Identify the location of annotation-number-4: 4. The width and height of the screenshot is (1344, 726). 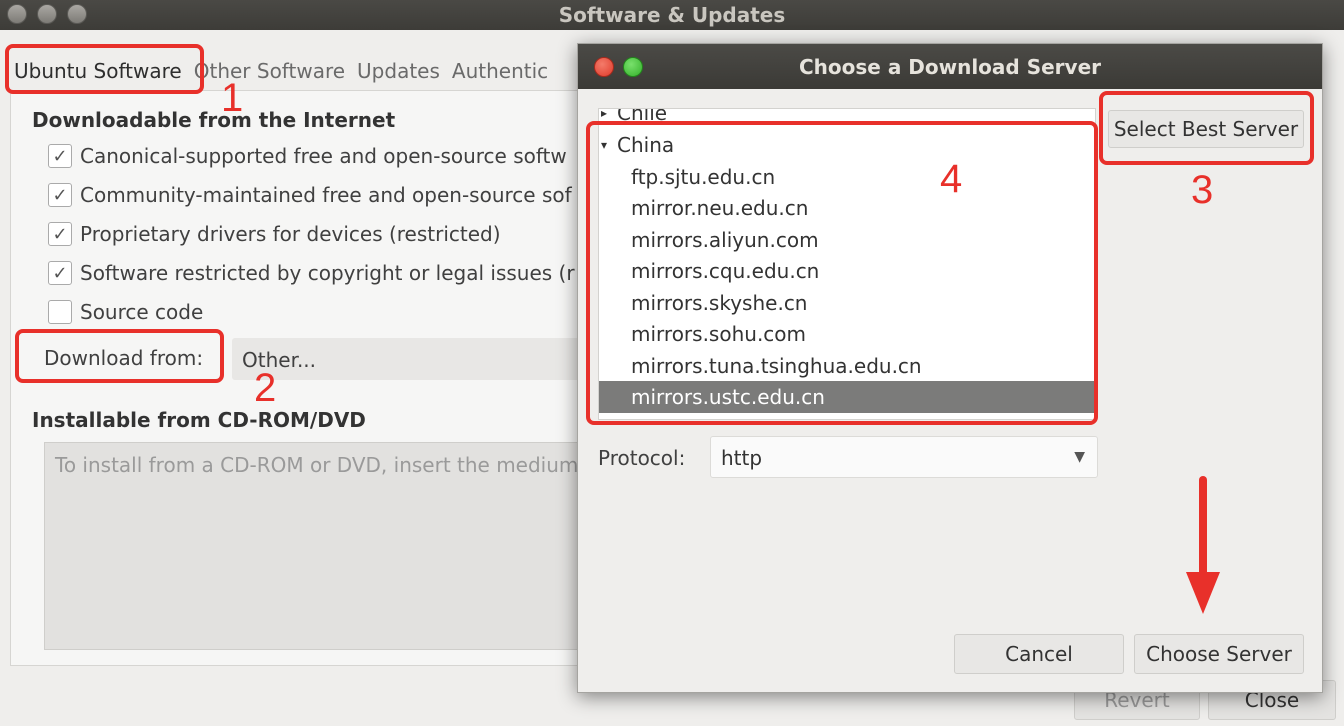
(951, 179).